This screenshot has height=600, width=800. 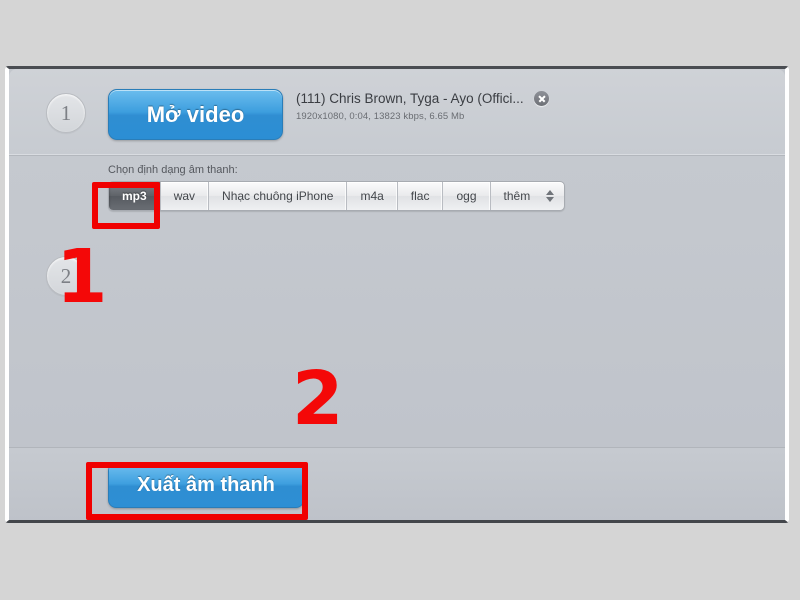 What do you see at coordinates (66, 276) in the screenshot?
I see `step-number-2: 2` at bounding box center [66, 276].